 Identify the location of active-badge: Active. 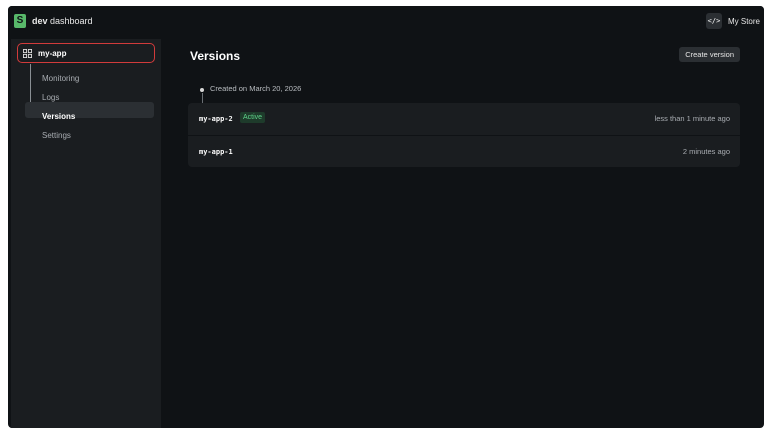
(253, 117).